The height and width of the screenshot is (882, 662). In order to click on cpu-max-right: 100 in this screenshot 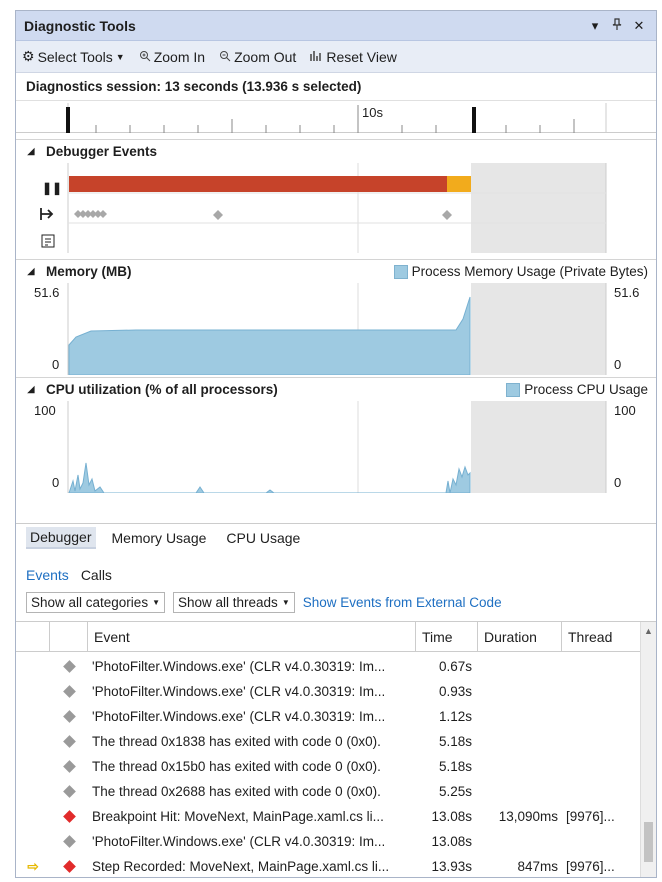, I will do `click(625, 410)`.